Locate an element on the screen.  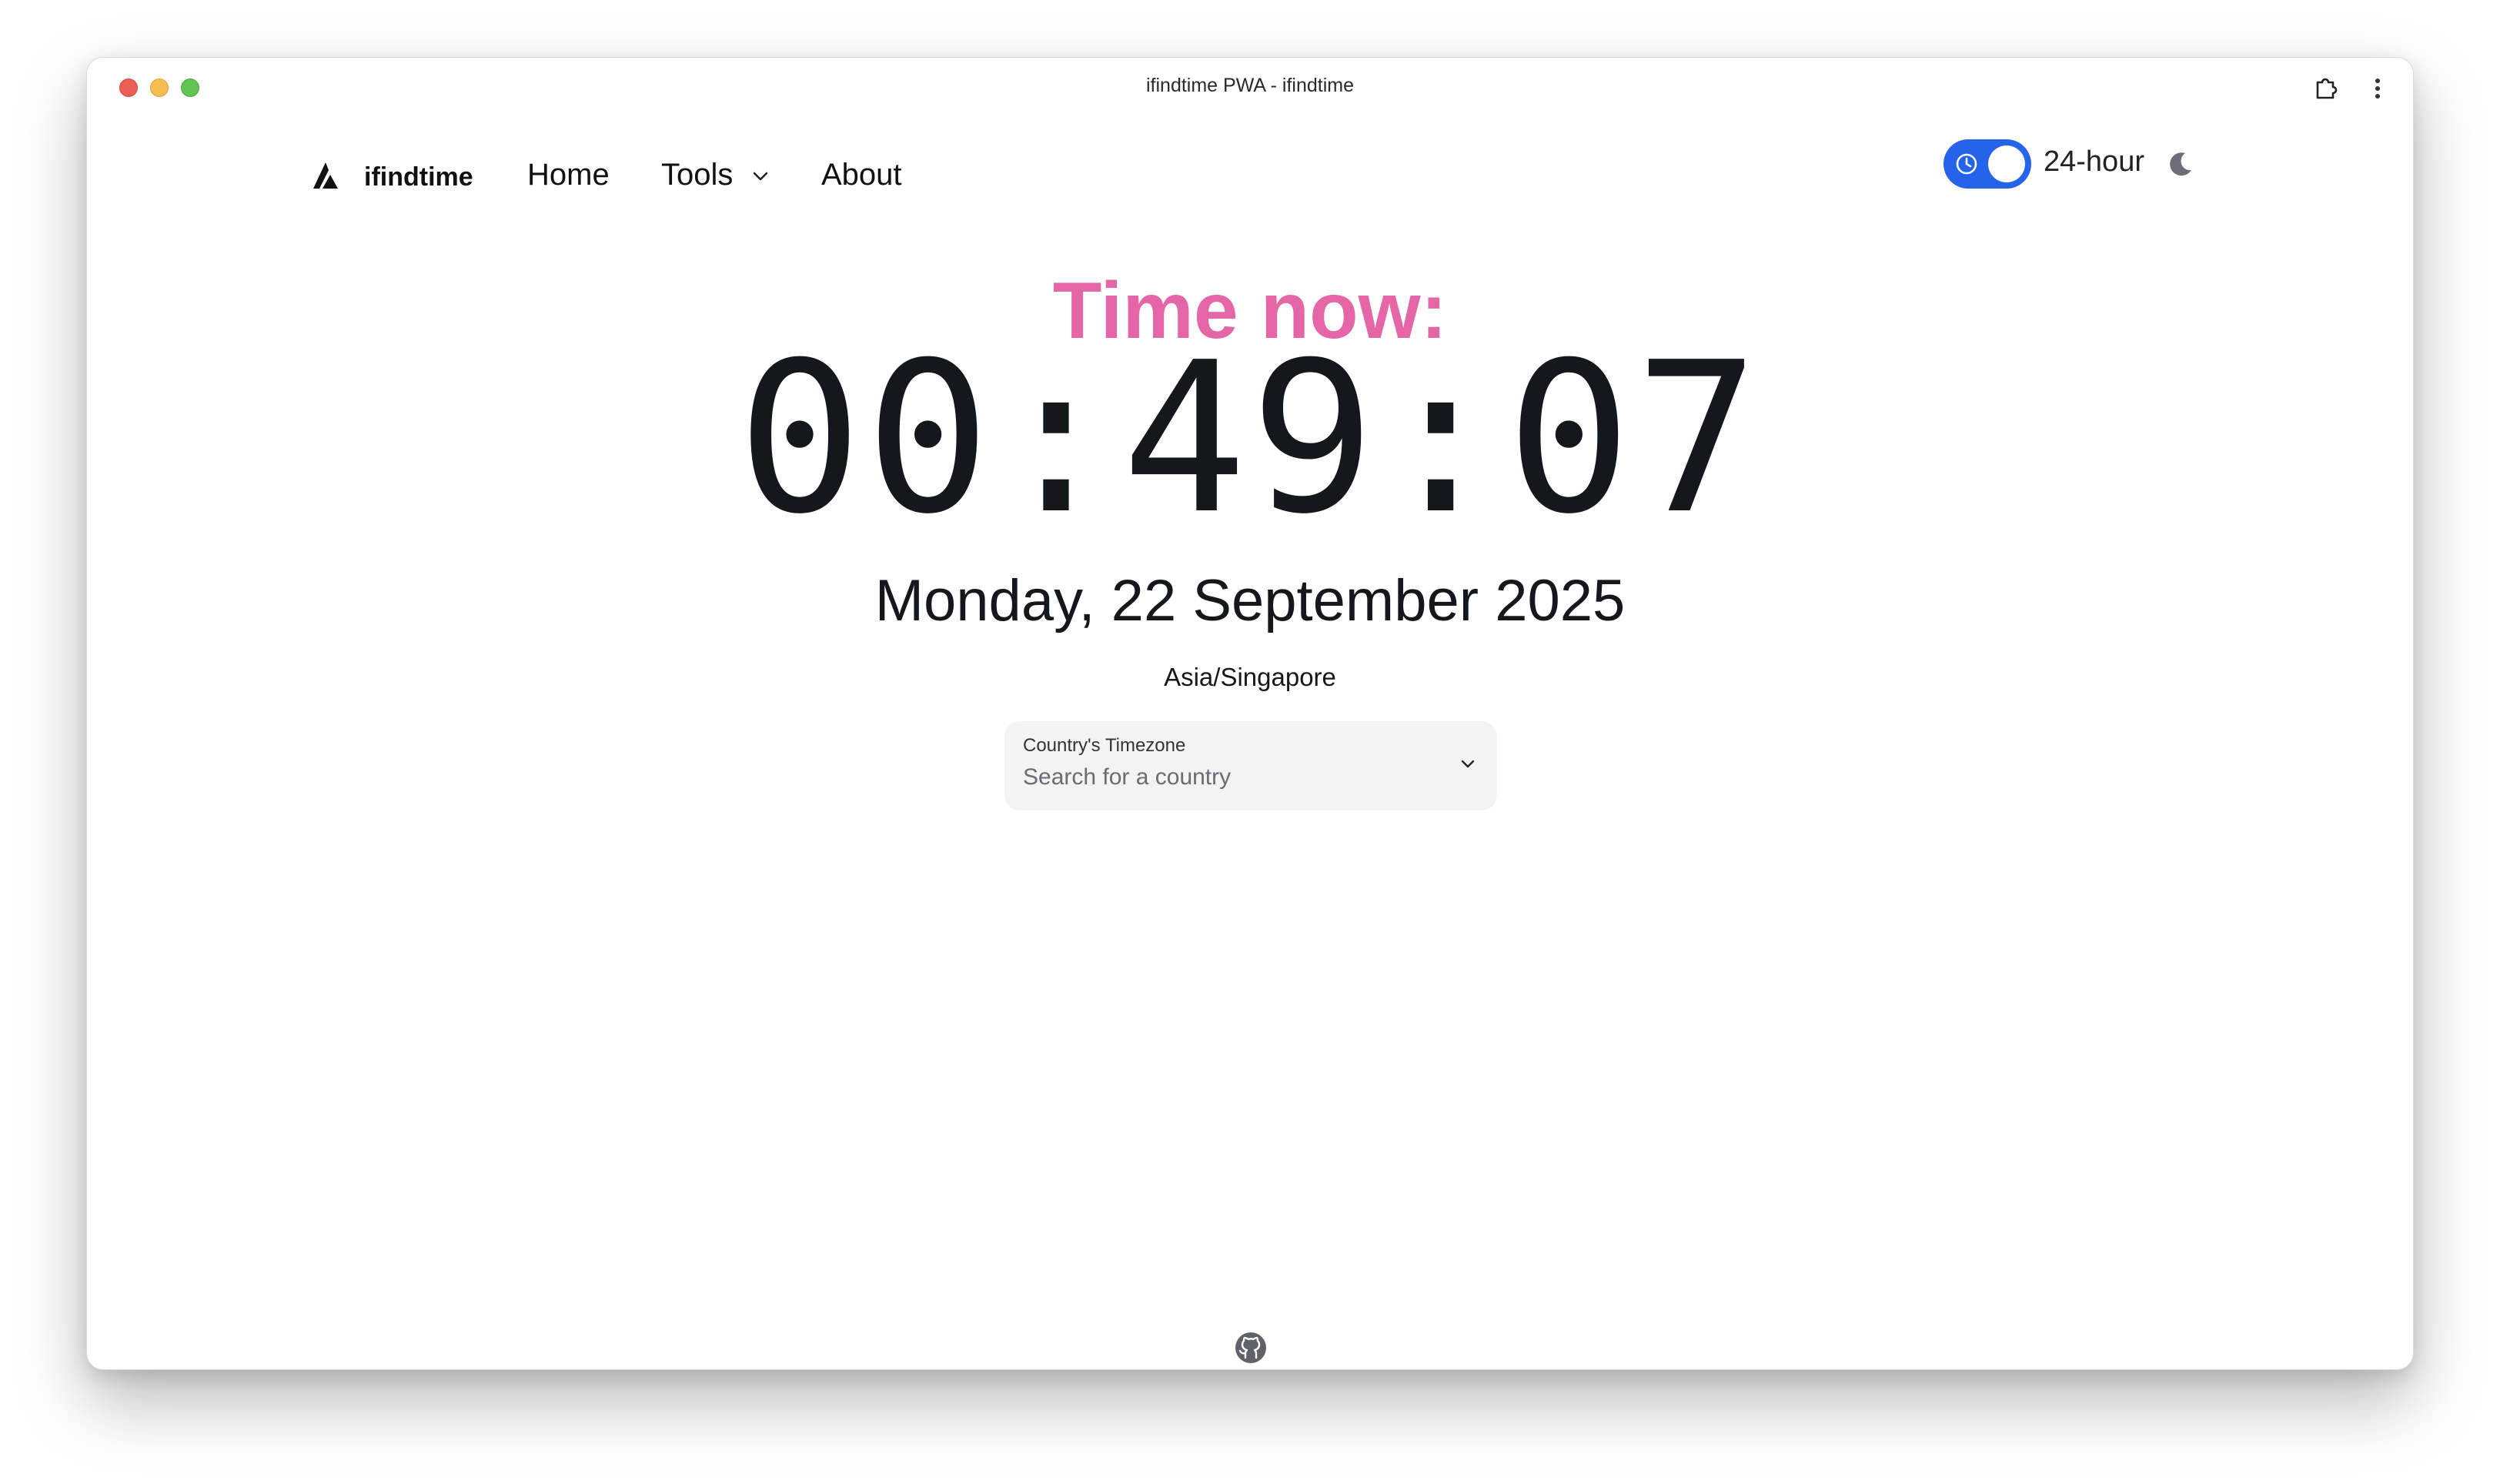
title-bar: ifindtime PWA - ifindtime is located at coordinates (1250, 88).